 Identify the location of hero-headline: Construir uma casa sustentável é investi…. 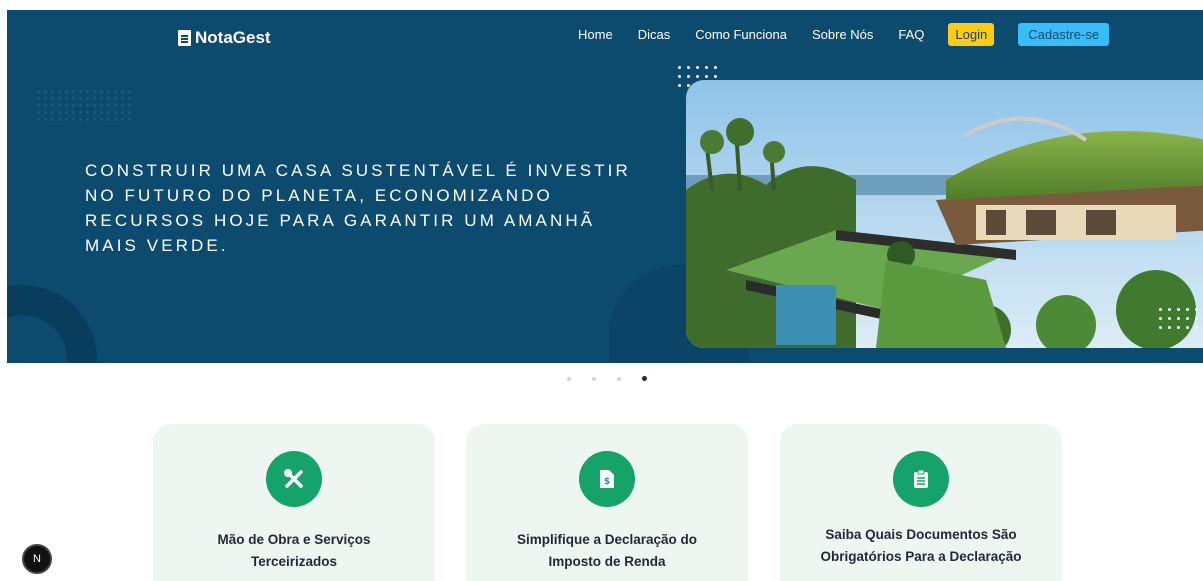
(358, 208).